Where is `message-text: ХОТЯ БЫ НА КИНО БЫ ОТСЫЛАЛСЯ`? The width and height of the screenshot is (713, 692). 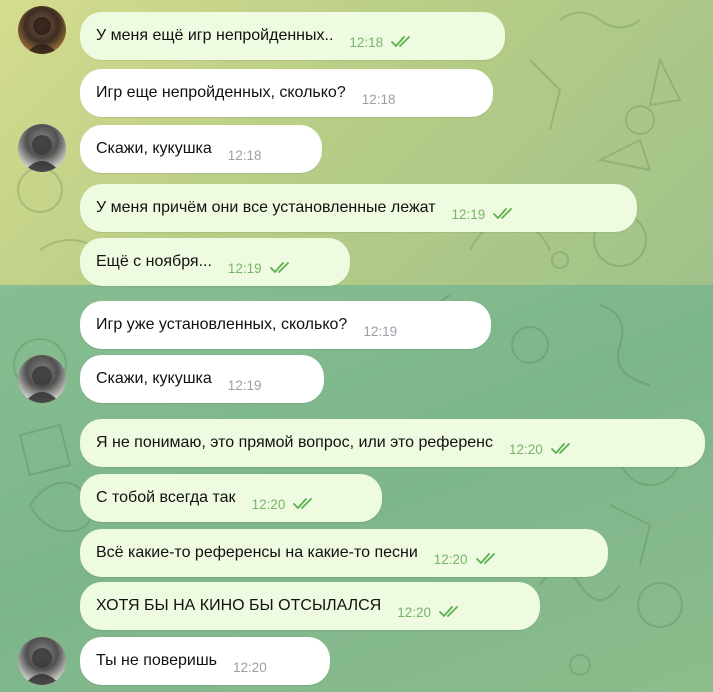
message-text: ХОТЯ БЫ НА КИНО БЫ ОТСЫЛАЛСЯ is located at coordinates (239, 605).